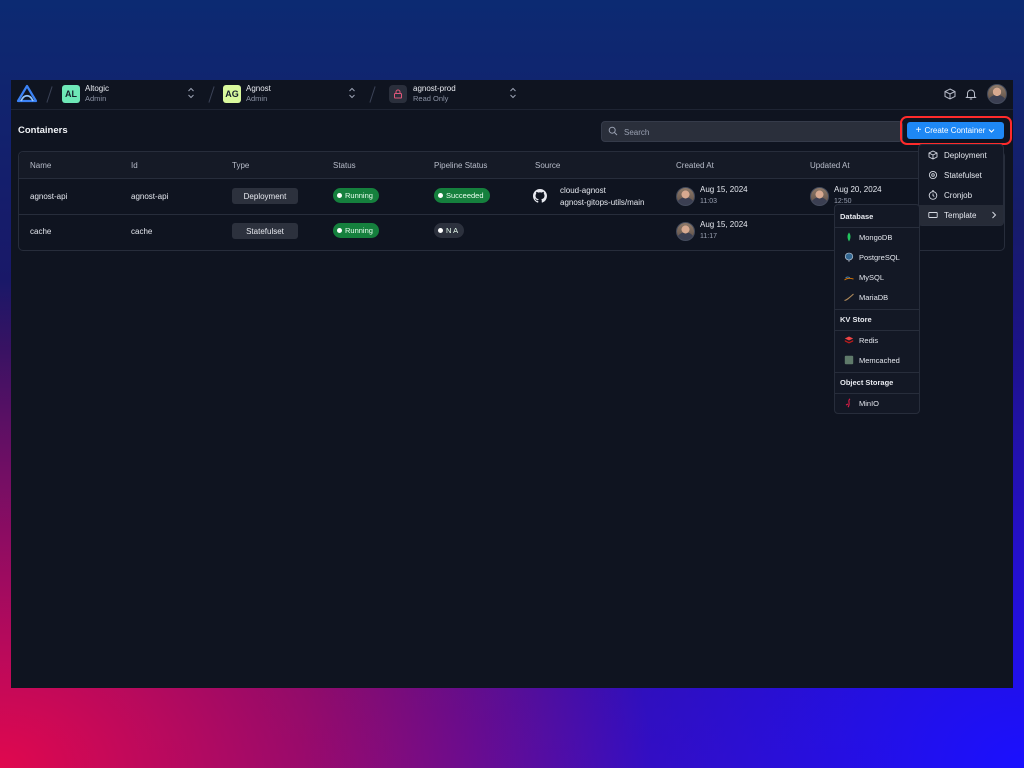 The width and height of the screenshot is (1024, 768). Describe the element at coordinates (134, 165) in the screenshot. I see `column-header-id: Id` at that location.